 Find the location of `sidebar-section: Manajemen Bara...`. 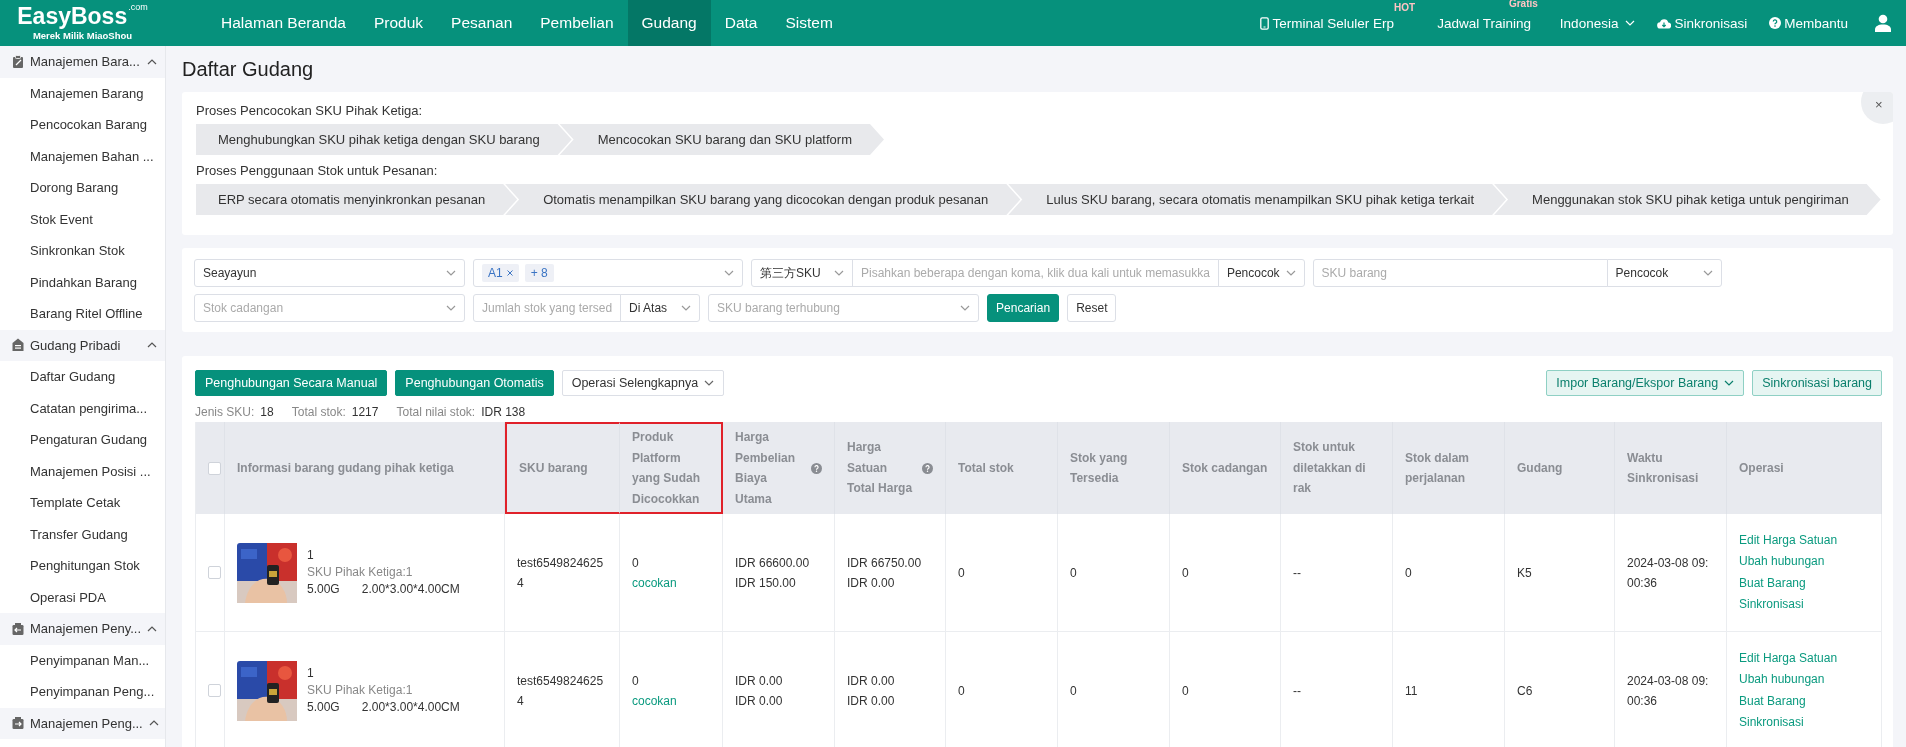

sidebar-section: Manajemen Bara... is located at coordinates (82, 62).